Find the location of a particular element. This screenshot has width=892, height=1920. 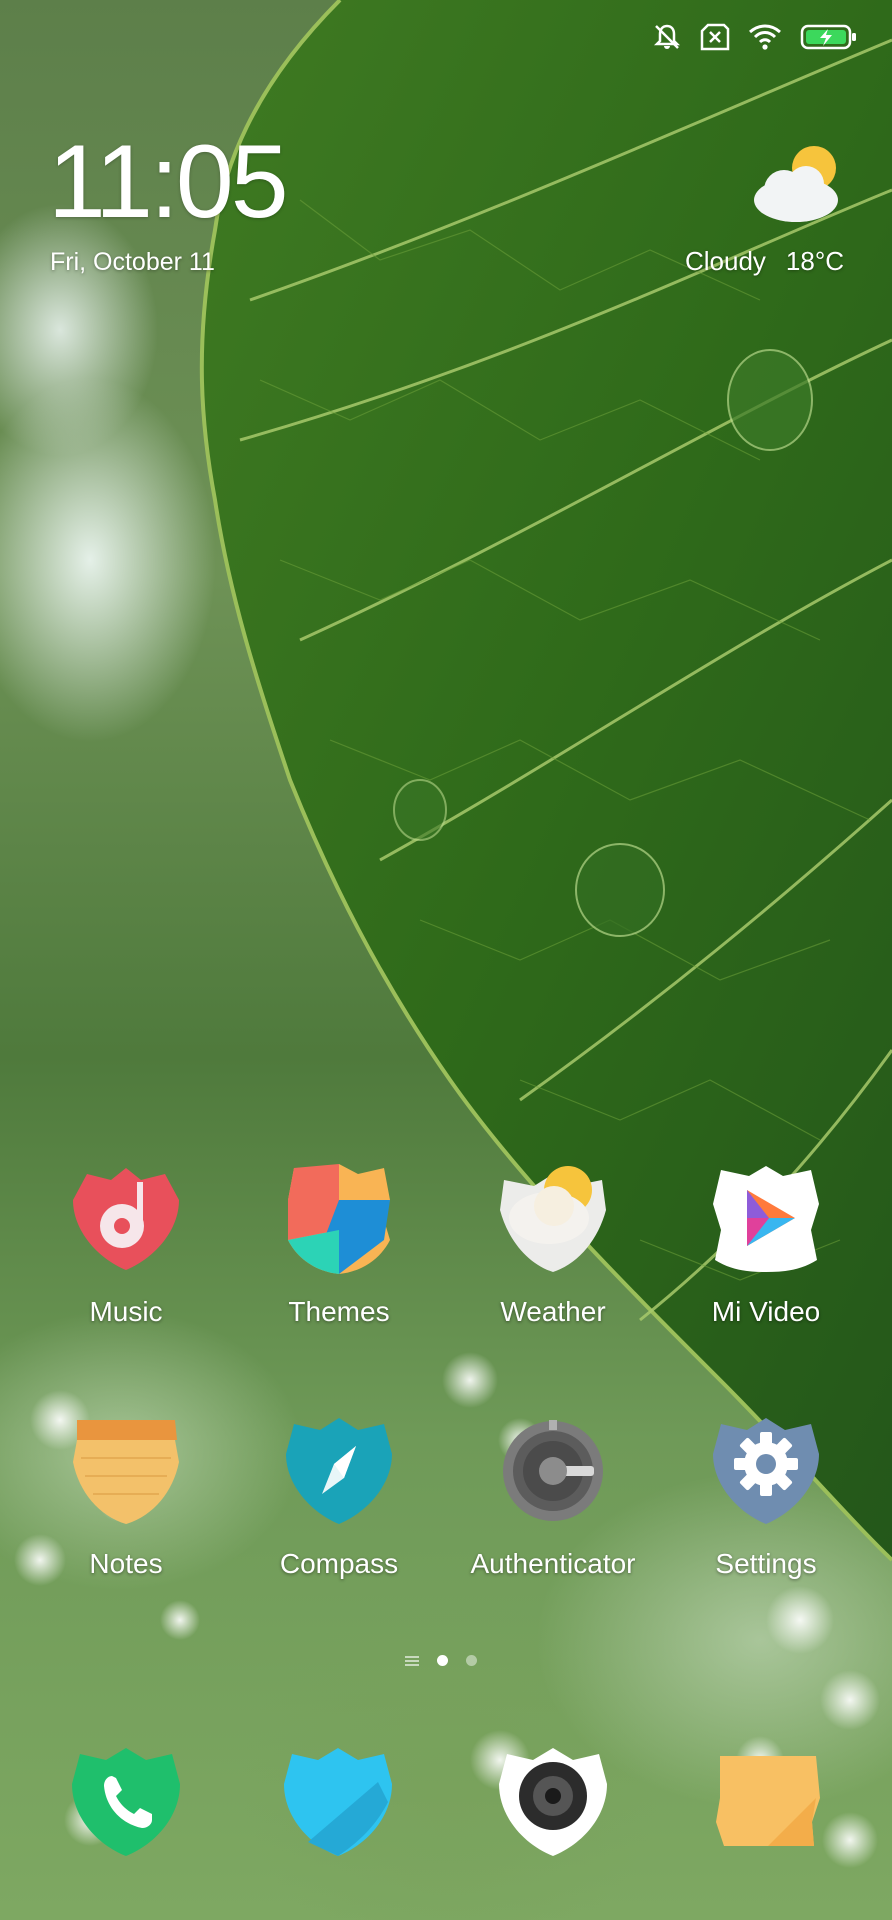

status-bar is located at coordinates (755, 37).